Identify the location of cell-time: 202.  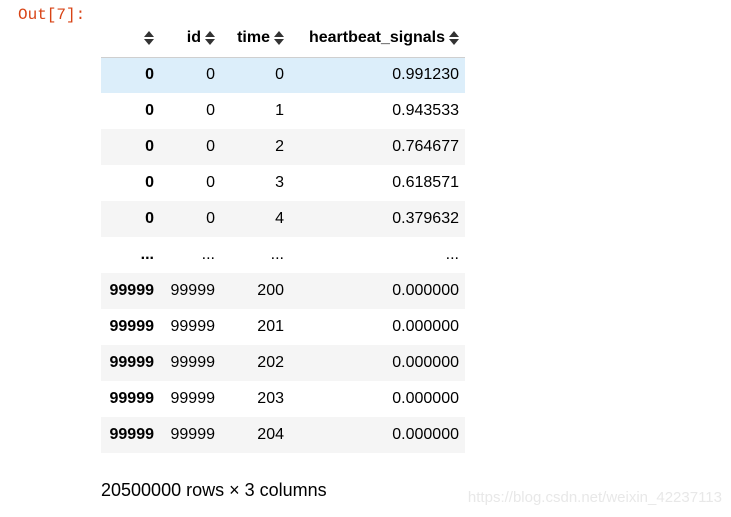
(270, 362).